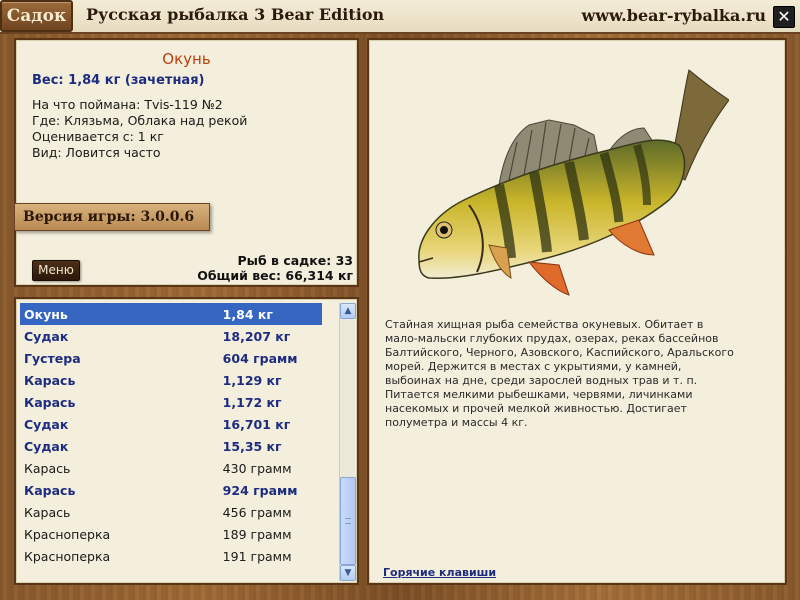 The height and width of the screenshot is (600, 800). What do you see at coordinates (256, 336) in the screenshot?
I see `fish-row-weight: 18,207 кг` at bounding box center [256, 336].